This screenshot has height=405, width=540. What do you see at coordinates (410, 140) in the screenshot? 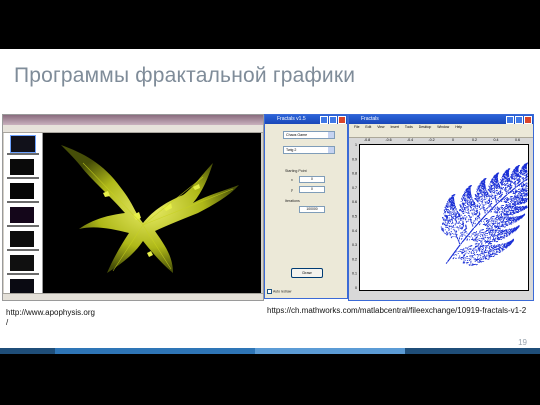
I see `x-tick-label: -0.4` at bounding box center [410, 140].